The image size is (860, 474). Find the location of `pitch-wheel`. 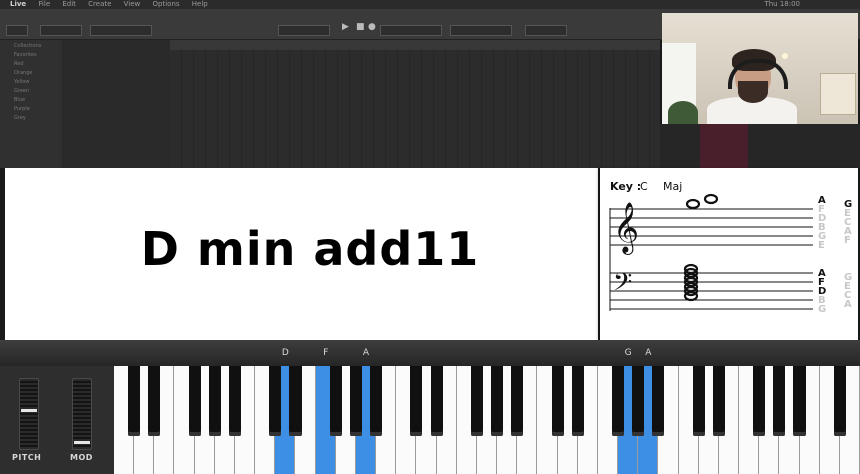

pitch-wheel is located at coordinates (29, 414).